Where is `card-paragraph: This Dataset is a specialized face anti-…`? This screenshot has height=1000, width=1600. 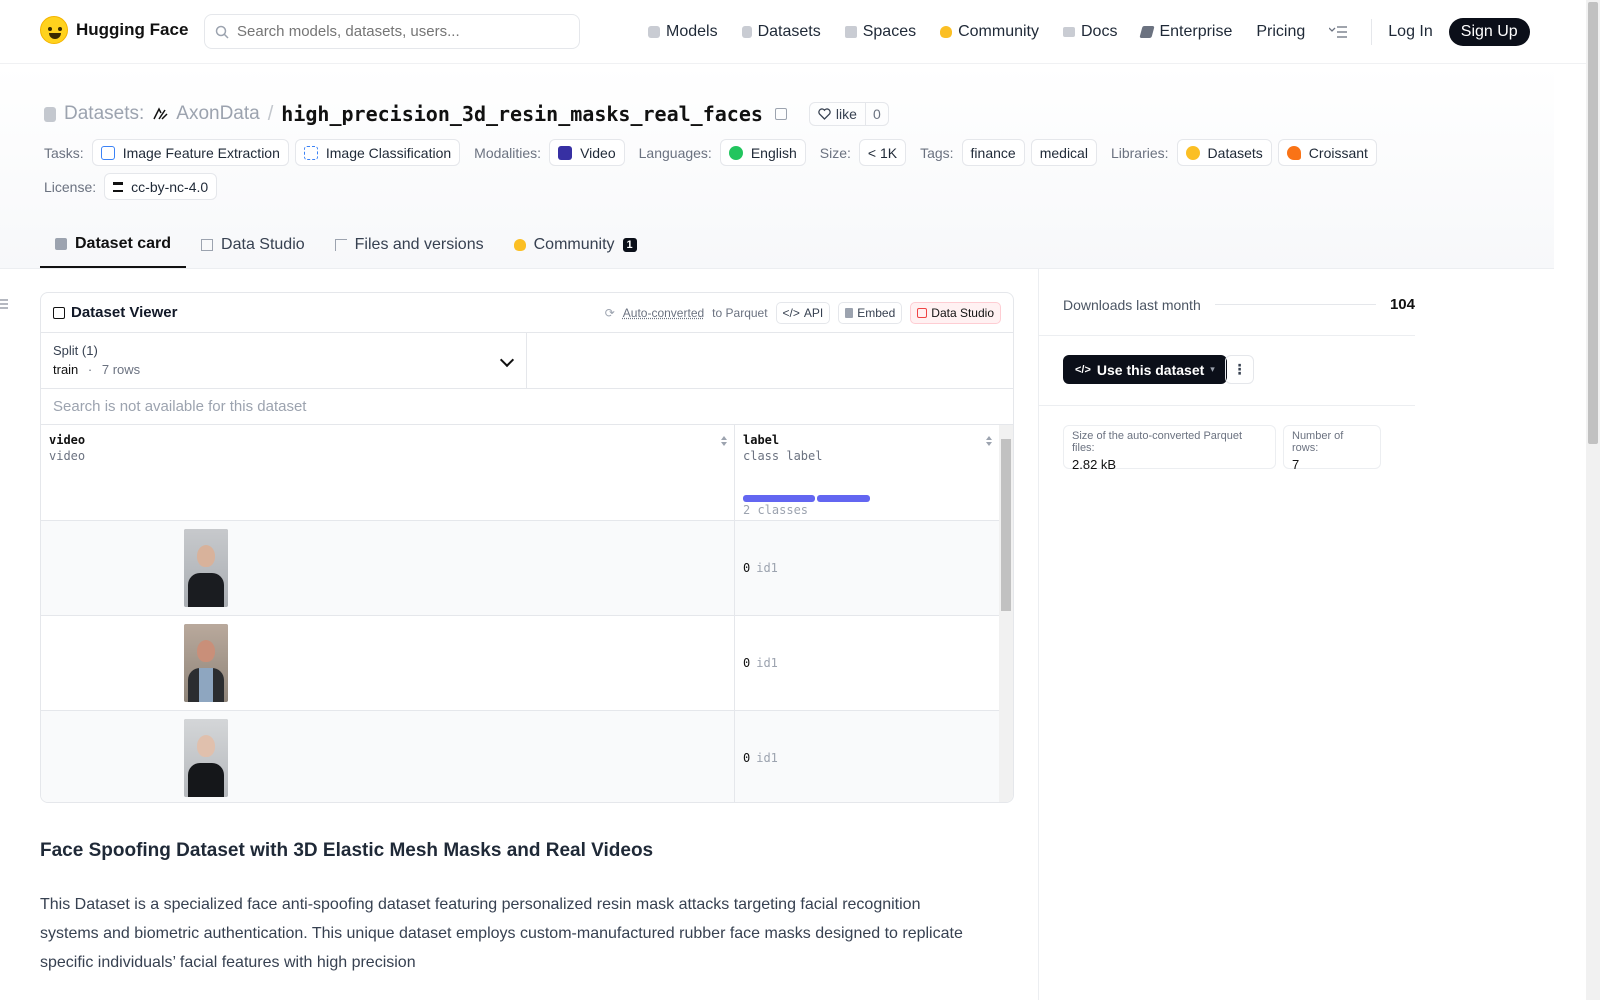
card-paragraph: This Dataset is a specialized face anti-… is located at coordinates (501, 933).